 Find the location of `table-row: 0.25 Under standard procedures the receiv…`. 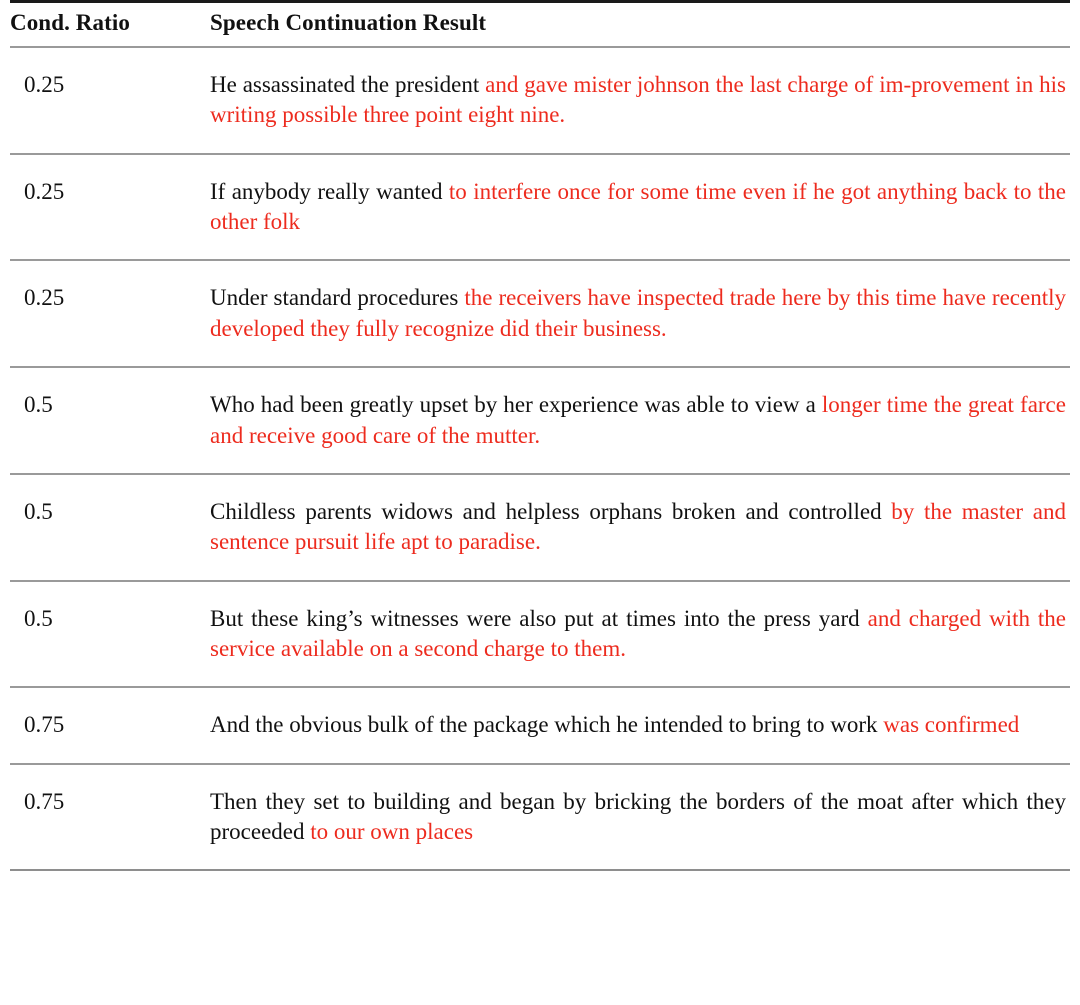

table-row: 0.25 Under standard procedures the receiv… is located at coordinates (540, 313).